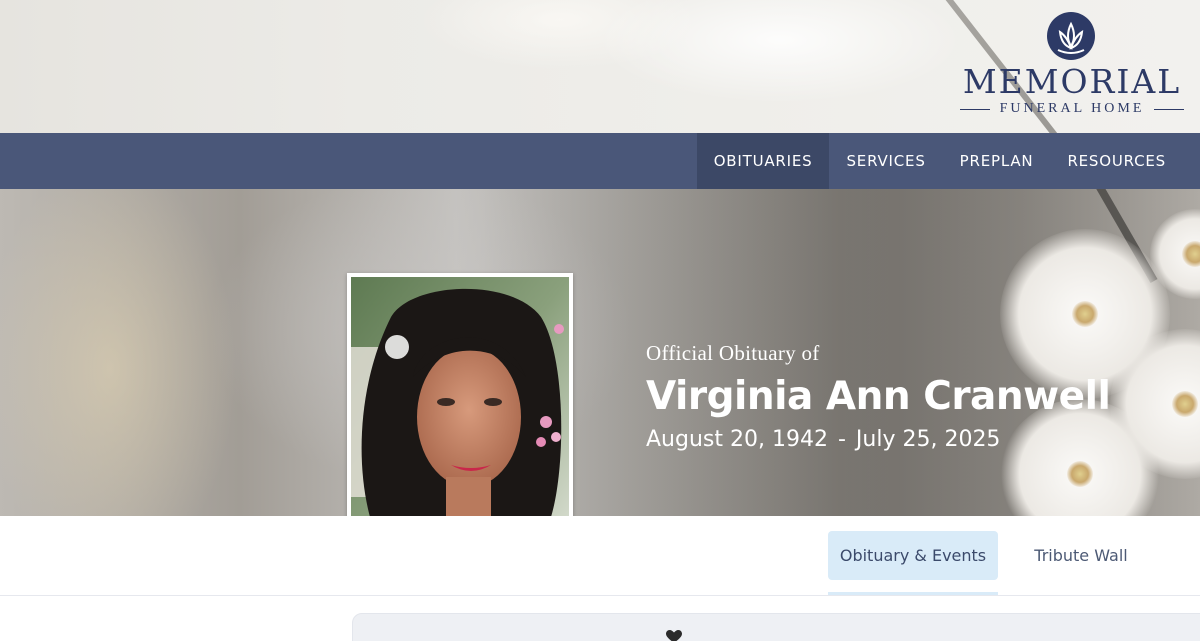 The image size is (1200, 641). Describe the element at coordinates (1081, 555) in the screenshot. I see `tab-tribute-wall: Tribute Wall` at that location.